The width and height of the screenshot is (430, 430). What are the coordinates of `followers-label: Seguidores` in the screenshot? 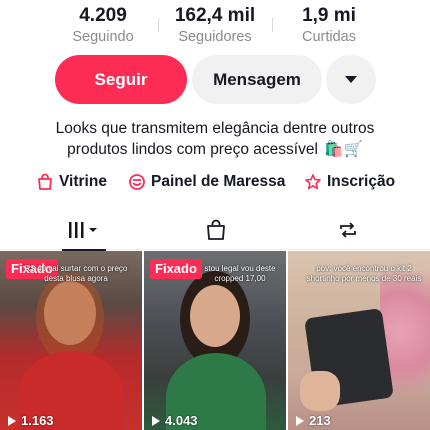 It's located at (215, 37).